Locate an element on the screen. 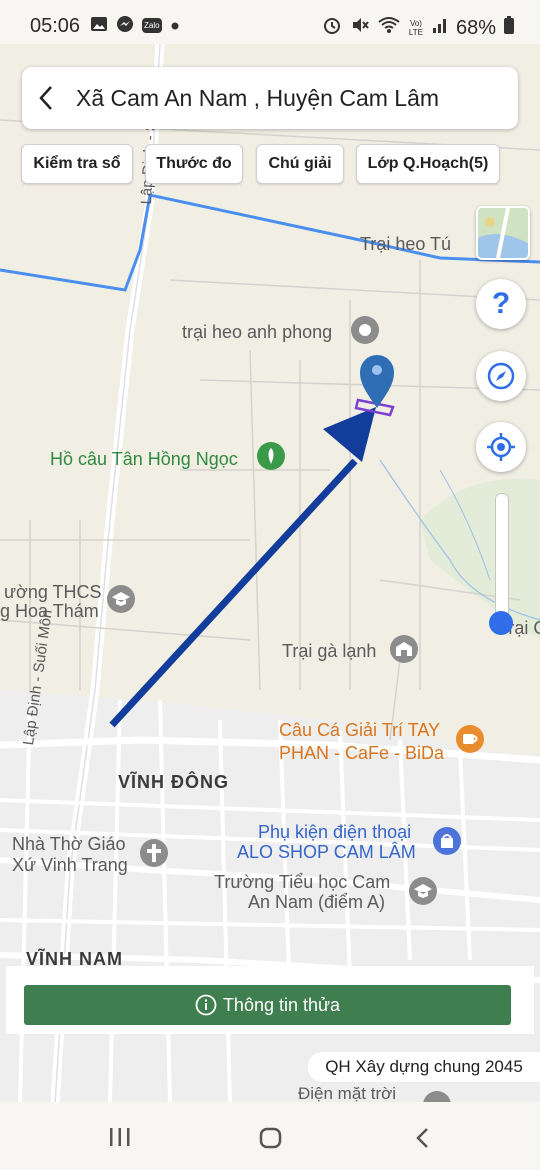 This screenshot has height=1170, width=540. opacity-slider-track is located at coordinates (502, 560).